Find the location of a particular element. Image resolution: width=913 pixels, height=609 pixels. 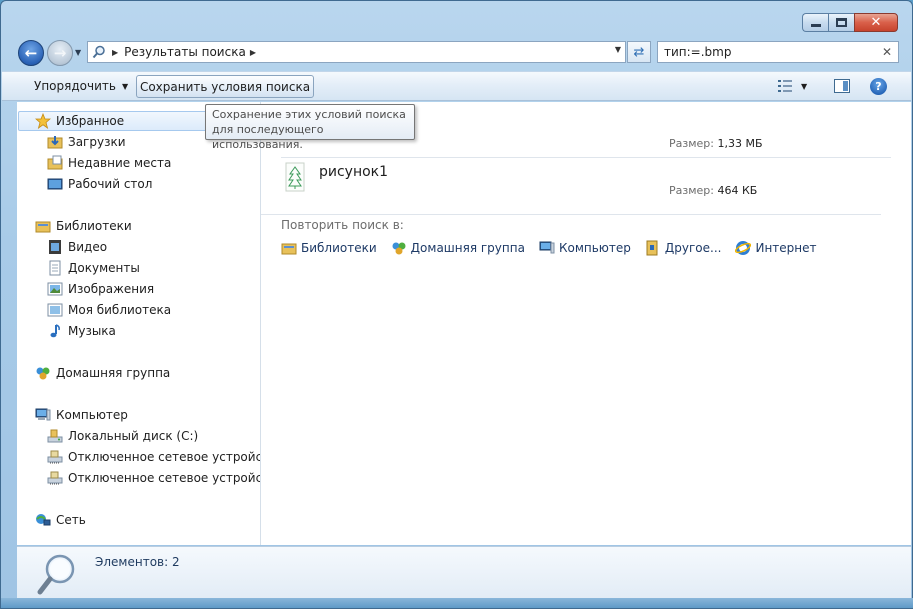

desktop-icon is located at coordinates (55, 184).